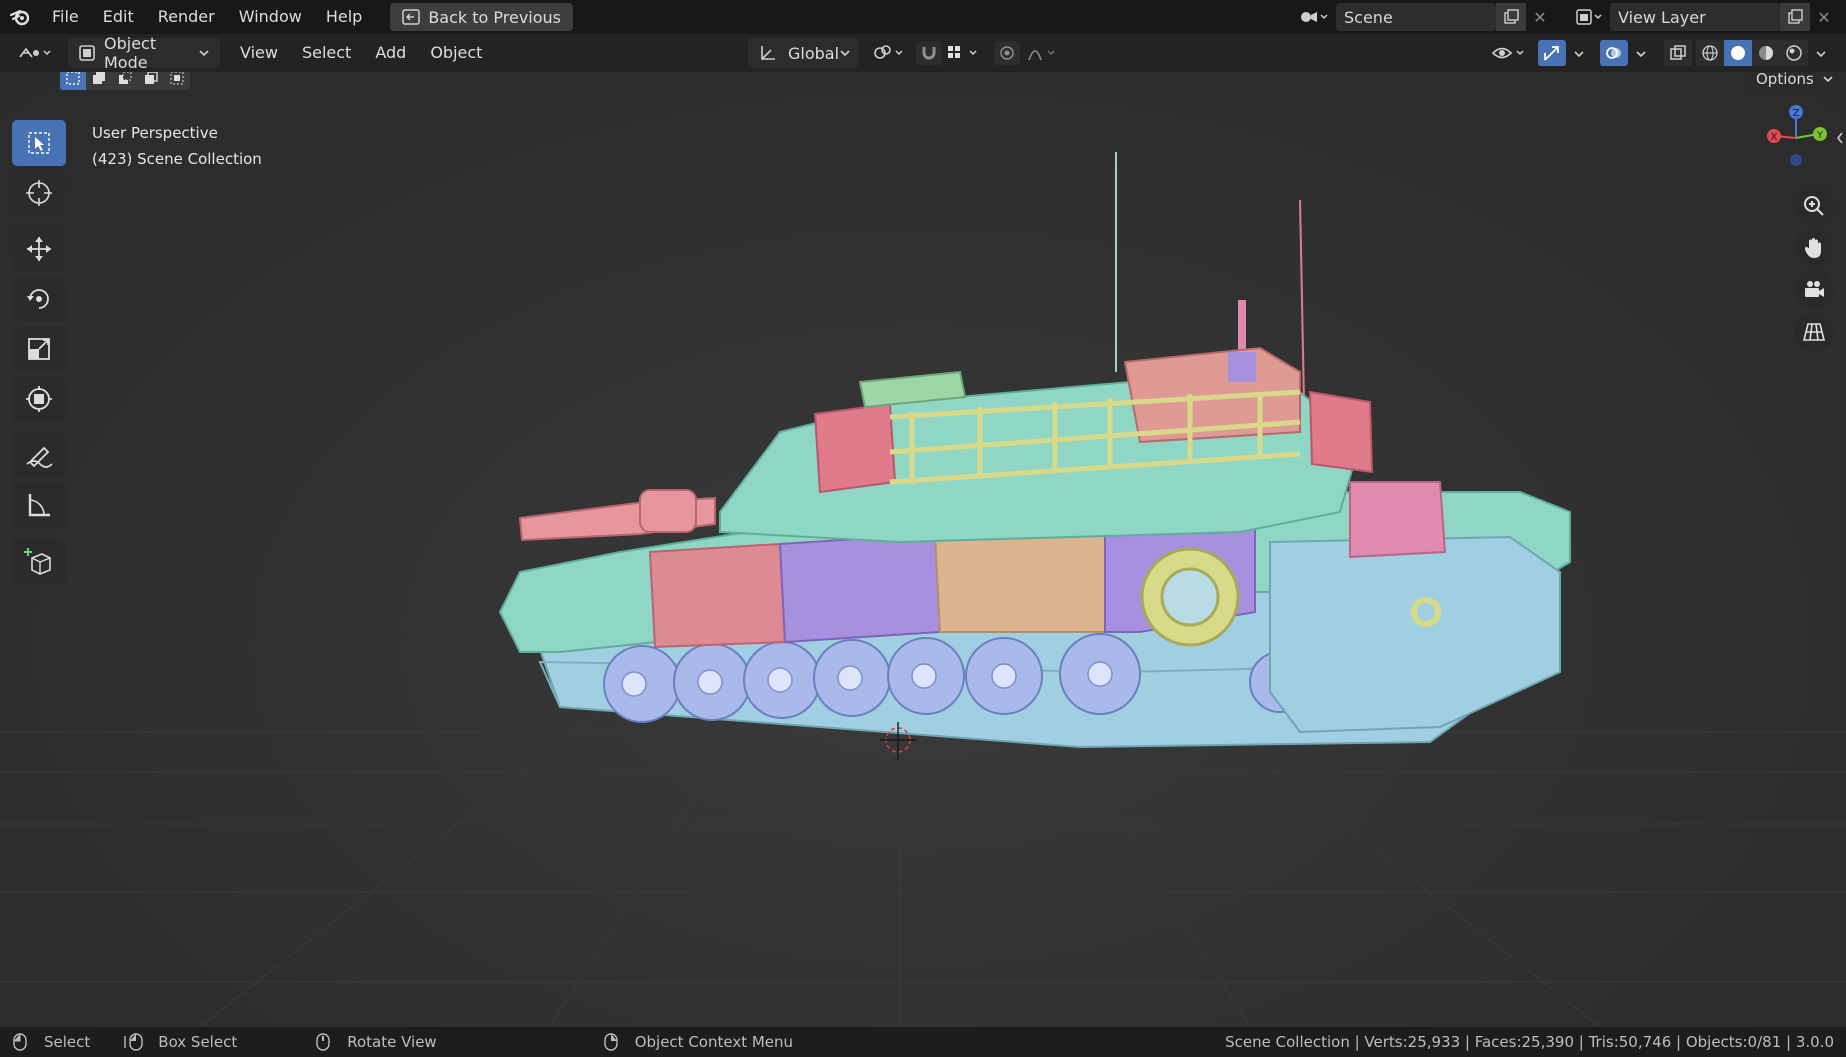 Image resolution: width=1846 pixels, height=1057 pixels. What do you see at coordinates (1766, 53) in the screenshot?
I see `material-shading-icon` at bounding box center [1766, 53].